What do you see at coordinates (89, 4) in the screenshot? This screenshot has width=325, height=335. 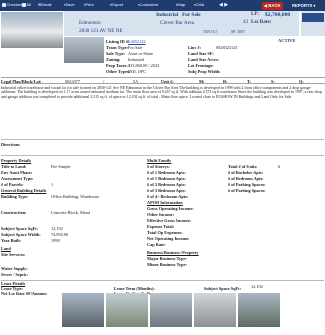 I see `toolbar-print-button: ▪Print` at bounding box center [89, 4].